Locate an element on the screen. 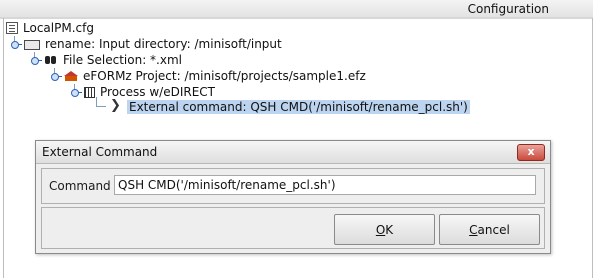  tree-node-file-selection: File Selection: *.xml is located at coordinates (106, 60).